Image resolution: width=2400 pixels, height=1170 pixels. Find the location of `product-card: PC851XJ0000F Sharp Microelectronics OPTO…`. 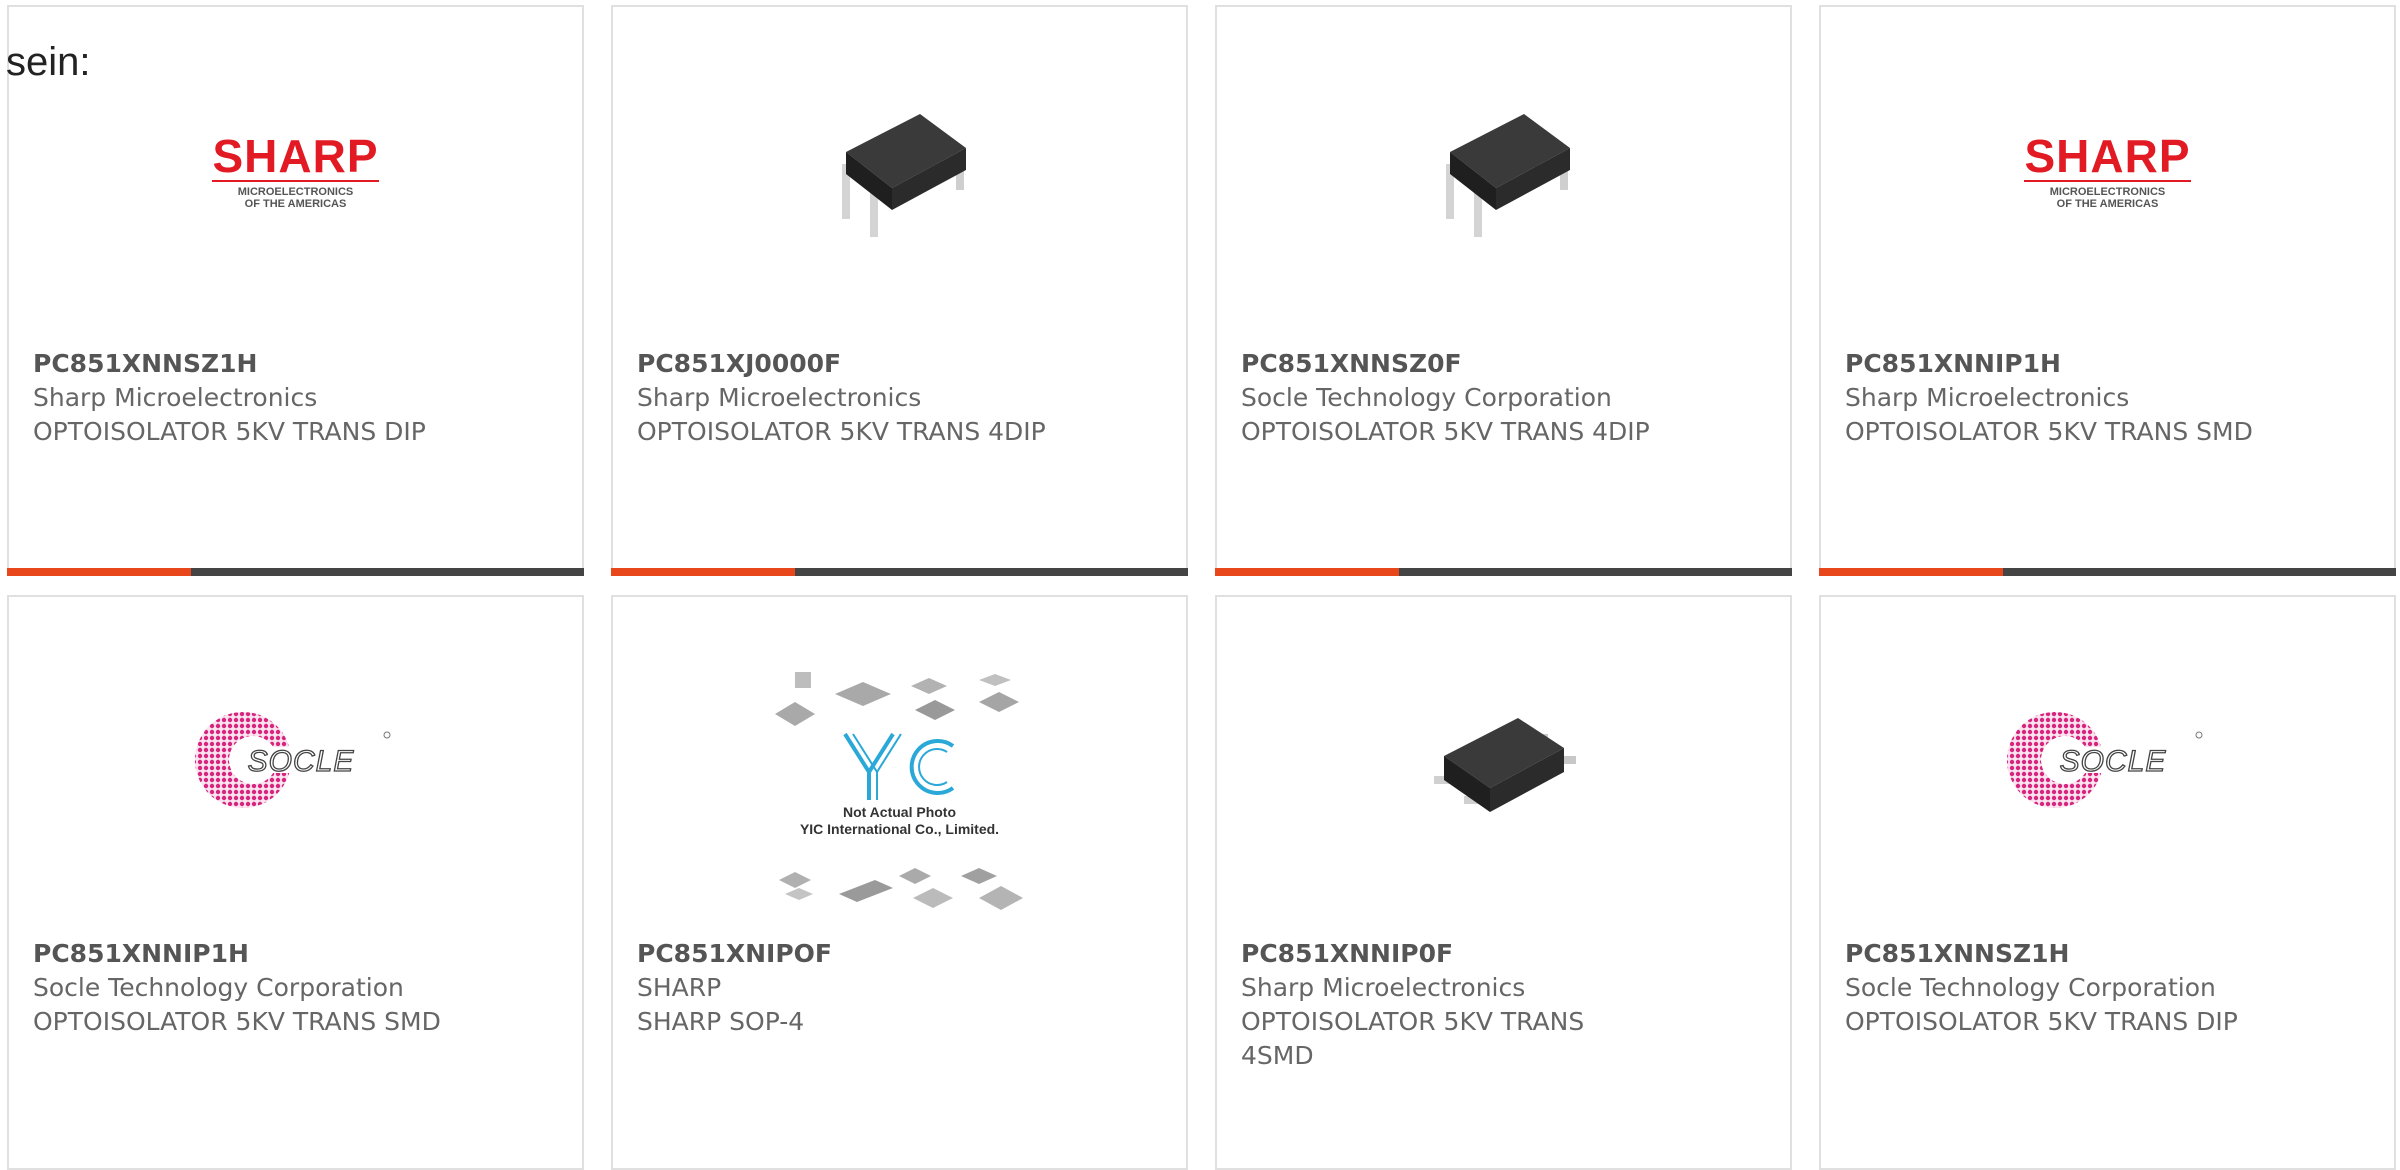

product-card: PC851XJ0000F Sharp Microelectronics OPTO… is located at coordinates (899, 290).